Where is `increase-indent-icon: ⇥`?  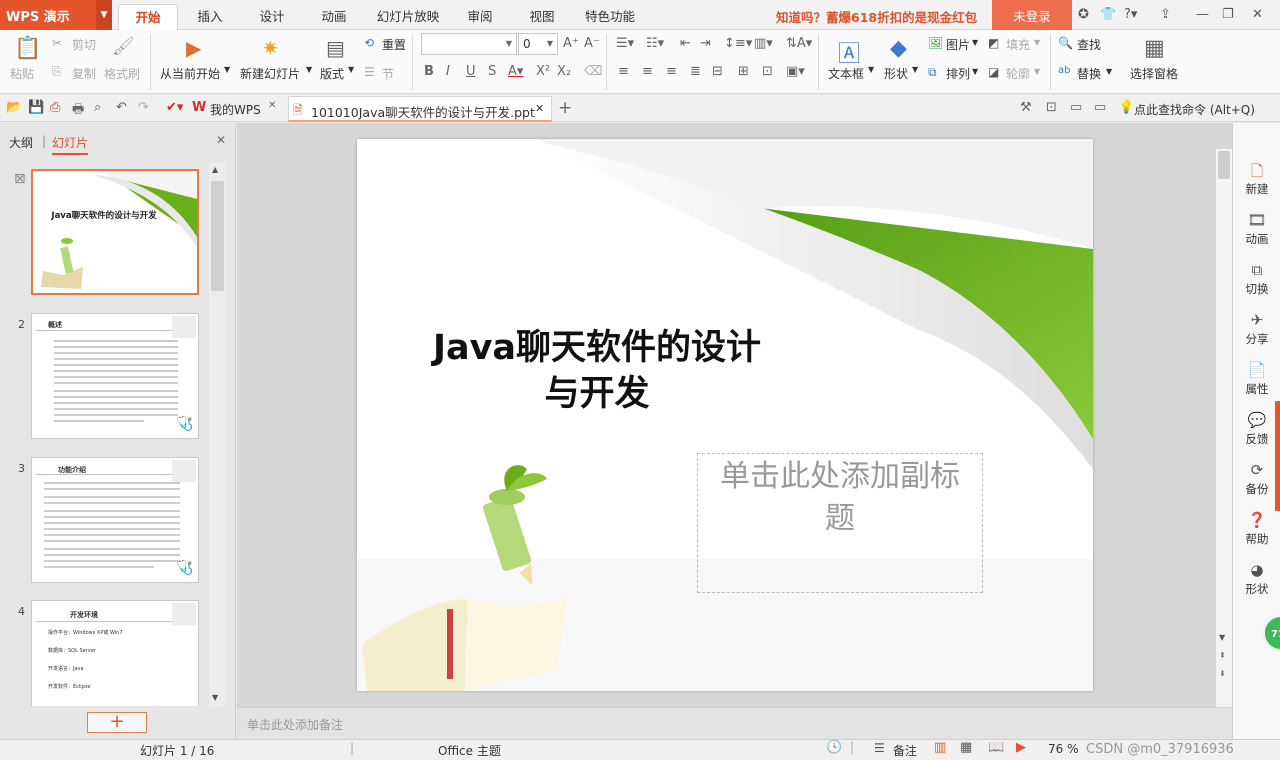 increase-indent-icon: ⇥ is located at coordinates (705, 43).